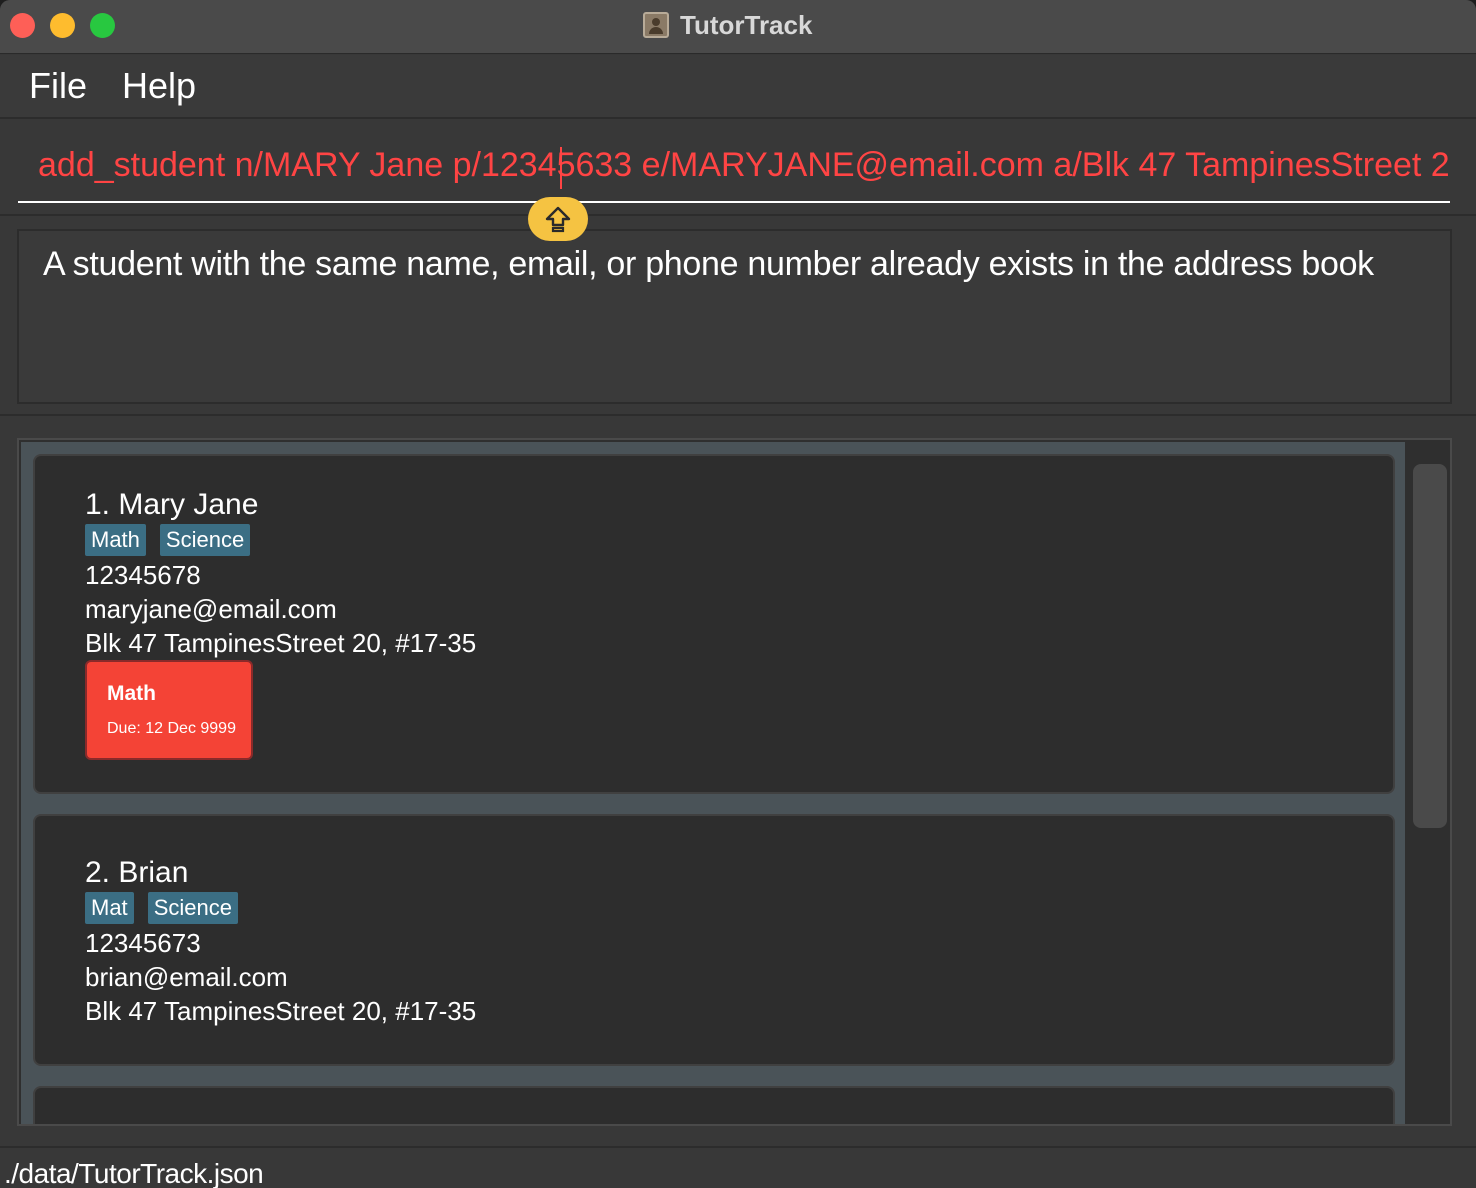 This screenshot has height=1188, width=1476. Describe the element at coordinates (62, 25) in the screenshot. I see `minimize-window-button` at that location.